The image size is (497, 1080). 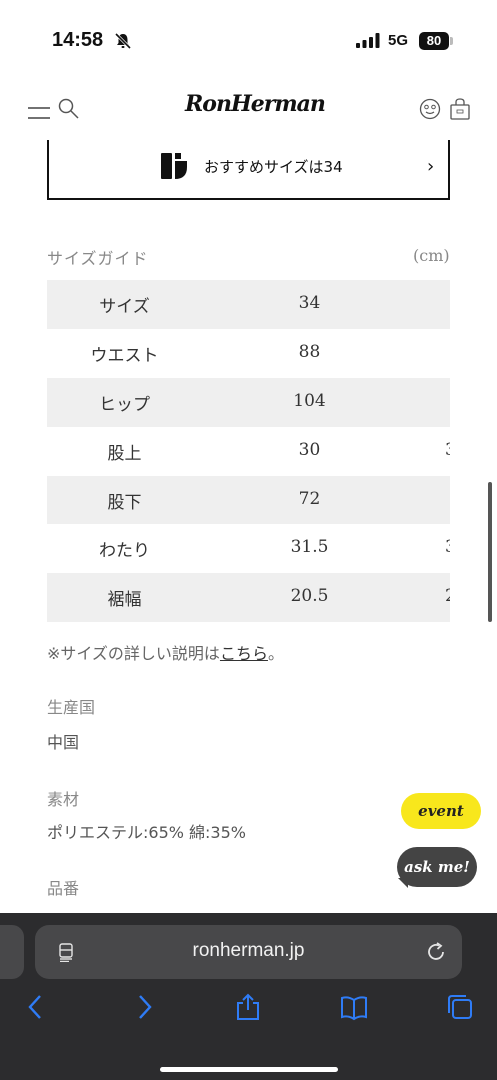 I want to click on forward-icon, so click(x=144, y=1007).